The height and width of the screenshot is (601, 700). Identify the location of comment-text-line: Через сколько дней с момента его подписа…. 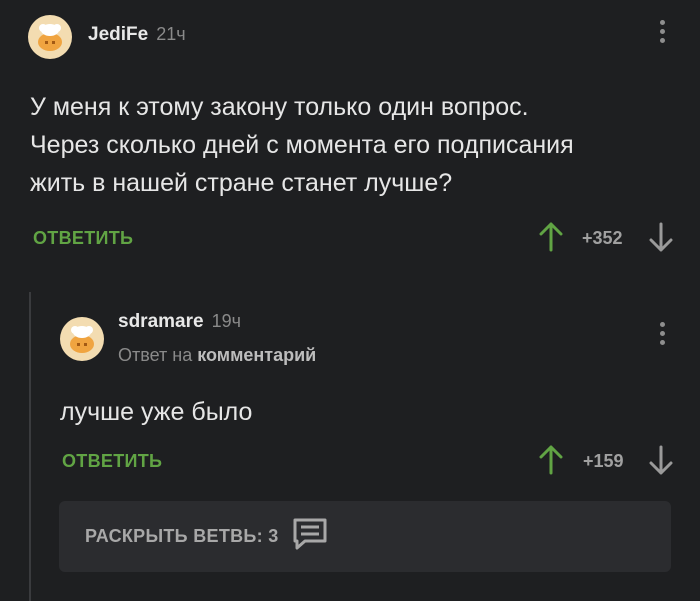
(302, 145).